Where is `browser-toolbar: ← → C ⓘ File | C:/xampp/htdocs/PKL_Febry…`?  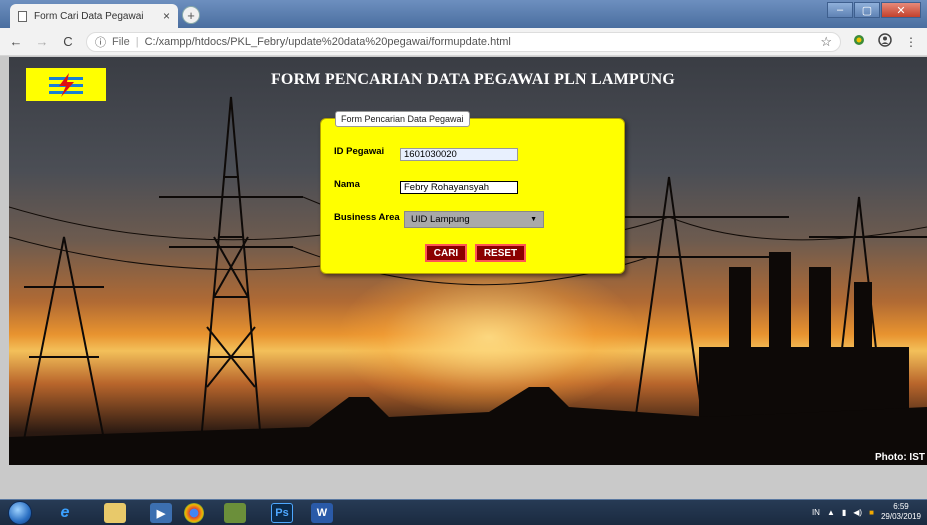
browser-toolbar: ← → C ⓘ File | C:/xampp/htdocs/PKL_Febry… is located at coordinates (463, 42).